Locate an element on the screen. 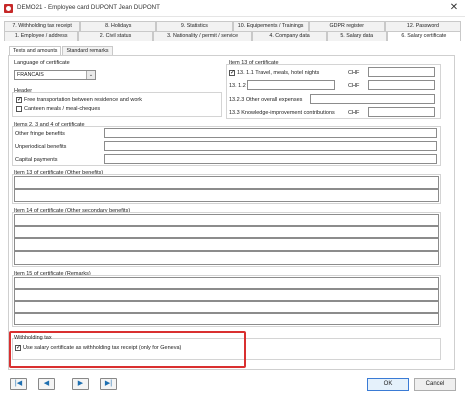 This screenshot has height=400, width=465. unperiodical-benefits-label: Unperiodical benefits is located at coordinates (41, 147).